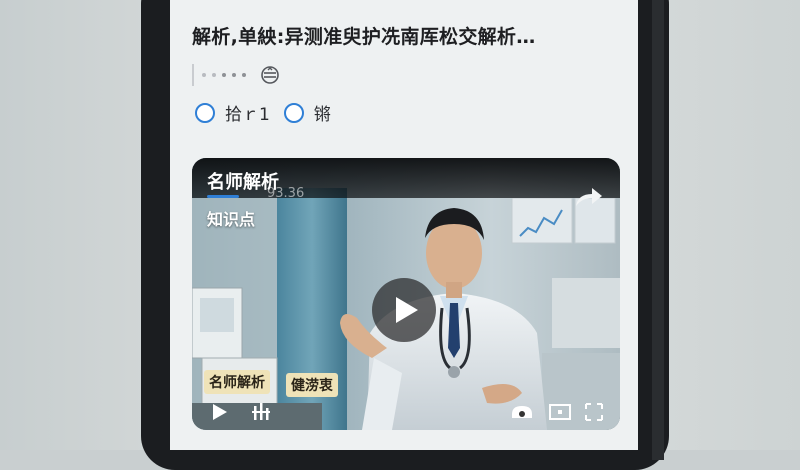 Image resolution: width=800 pixels, height=470 pixels. What do you see at coordinates (522, 412) in the screenshot?
I see `speed-icon` at bounding box center [522, 412].